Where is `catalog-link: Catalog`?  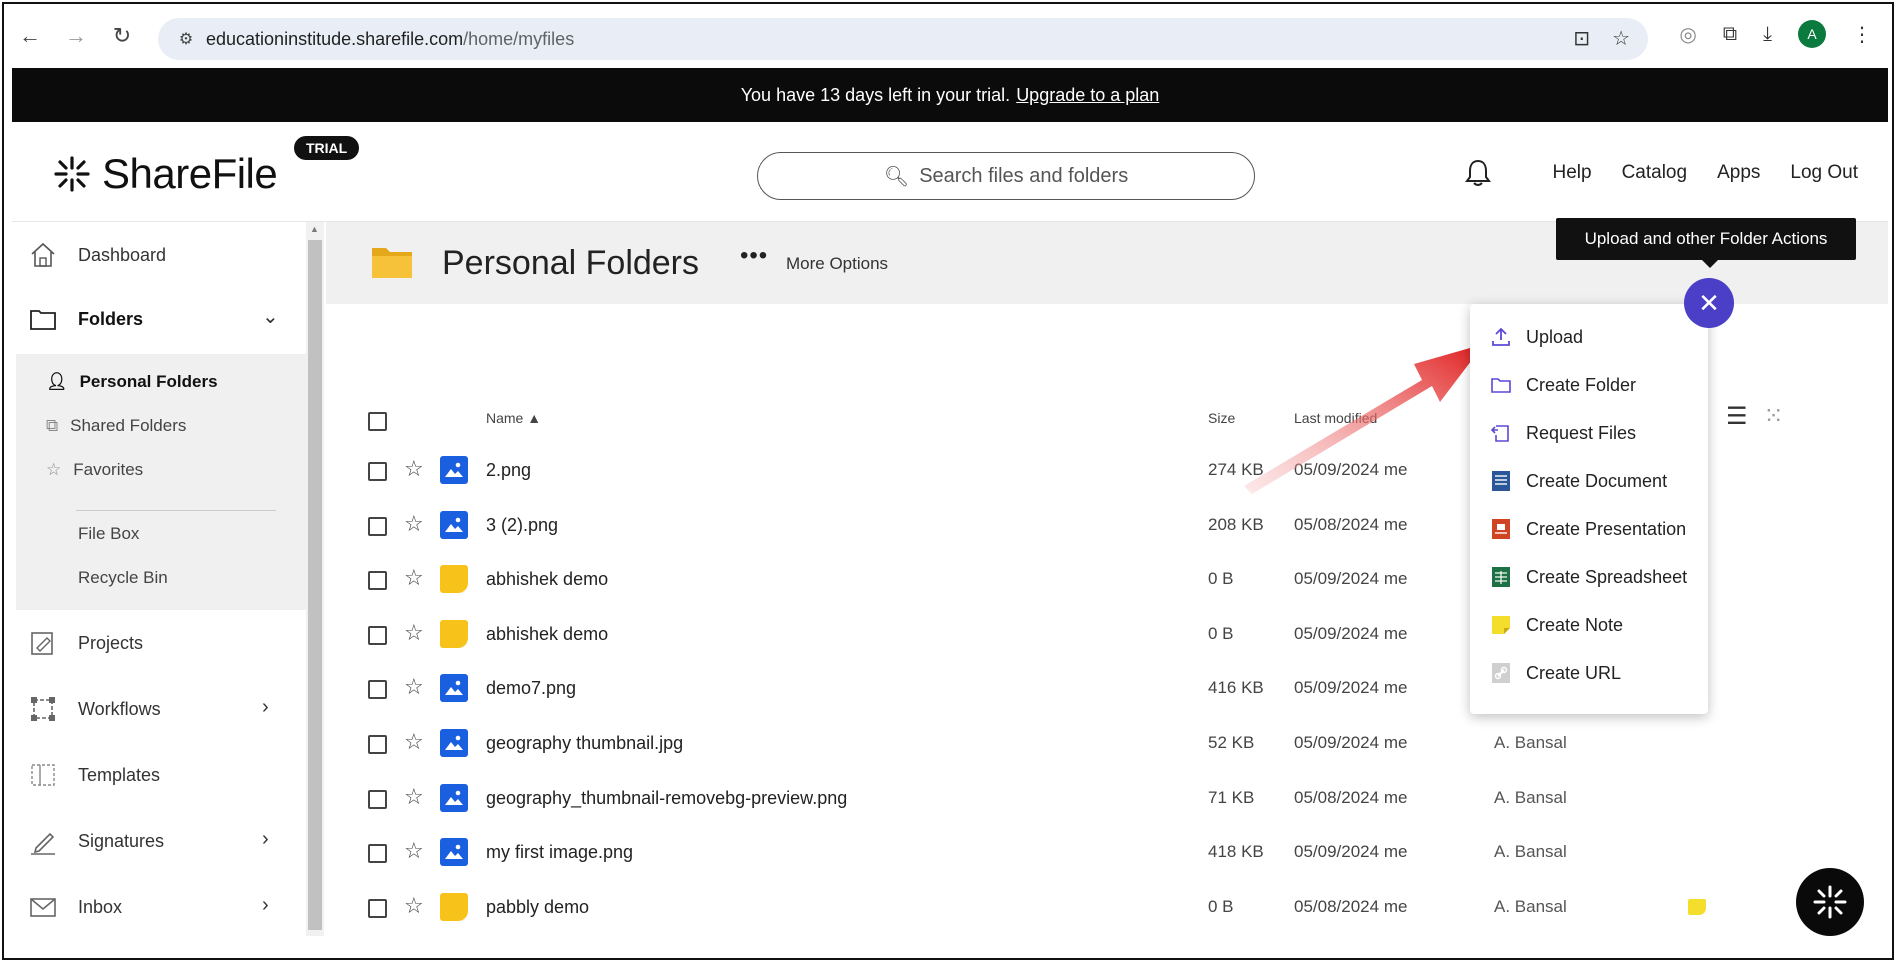 catalog-link: Catalog is located at coordinates (1655, 173).